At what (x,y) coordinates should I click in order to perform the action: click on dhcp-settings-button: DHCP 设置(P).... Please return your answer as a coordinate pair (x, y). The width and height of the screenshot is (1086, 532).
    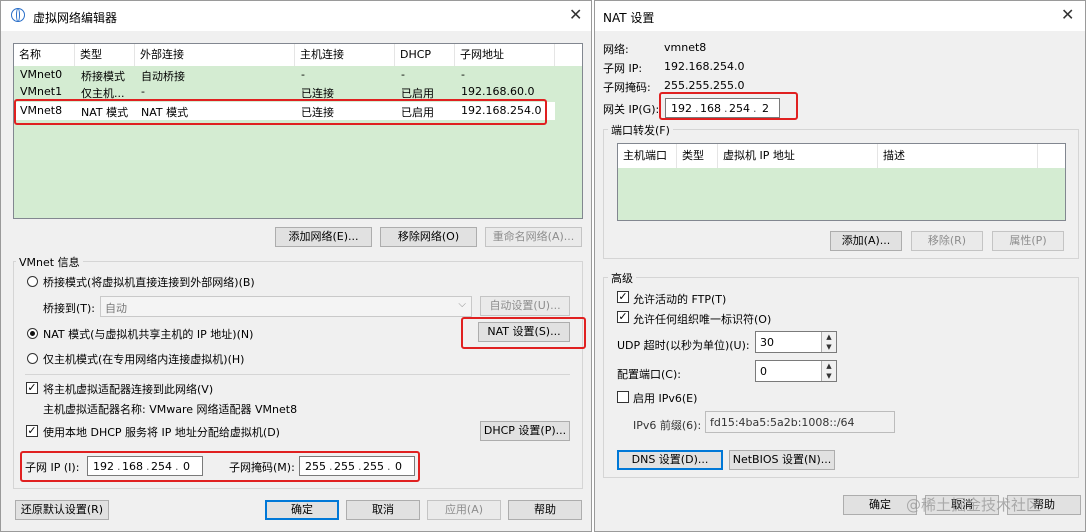
    Looking at the image, I should click on (525, 431).